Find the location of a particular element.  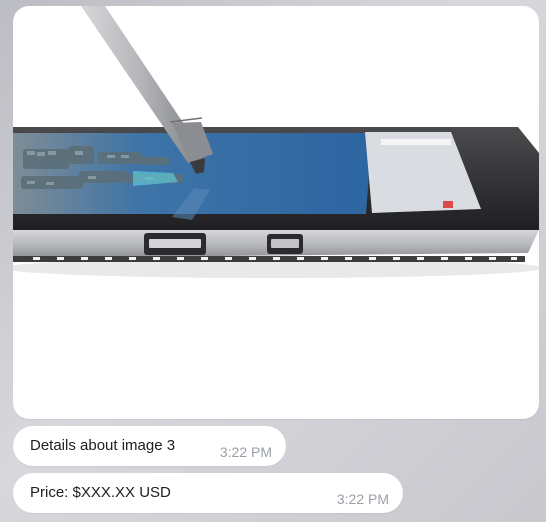

message-bubble-details: Details about image 3 3:22 PM is located at coordinates (149, 446).